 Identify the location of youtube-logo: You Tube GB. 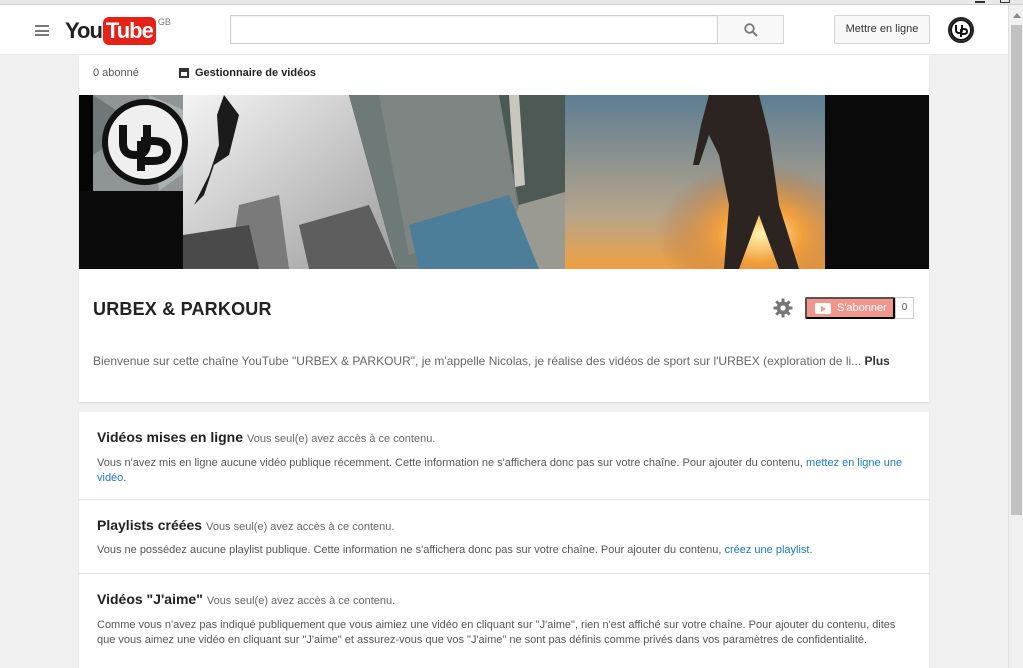
(118, 31).